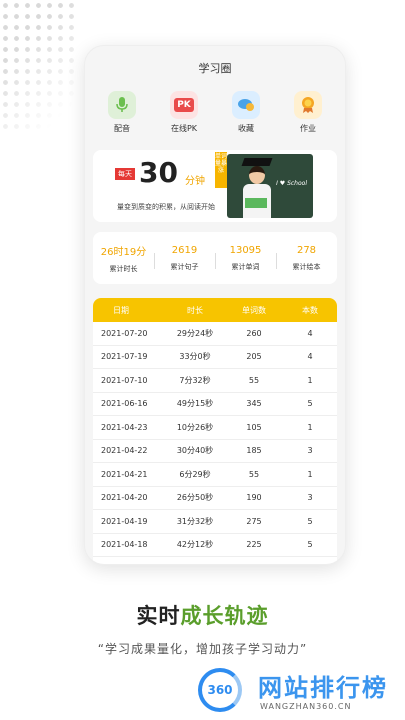 This screenshot has height=720, width=405. What do you see at coordinates (195, 404) in the screenshot?
I see `table-cell: 49分15秒` at bounding box center [195, 404].